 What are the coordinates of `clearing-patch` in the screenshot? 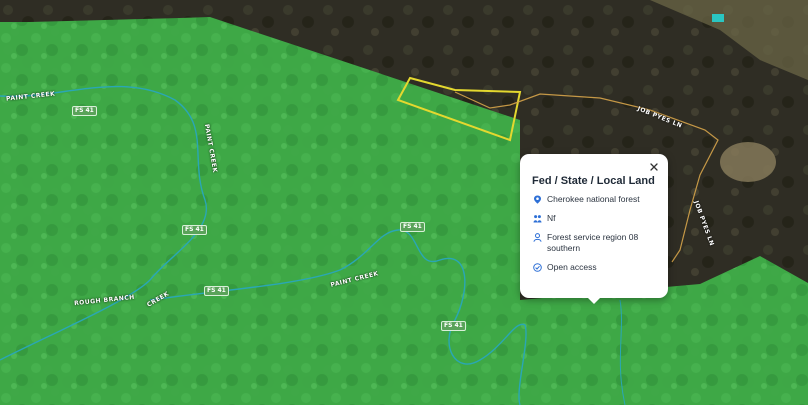 It's located at (748, 162).